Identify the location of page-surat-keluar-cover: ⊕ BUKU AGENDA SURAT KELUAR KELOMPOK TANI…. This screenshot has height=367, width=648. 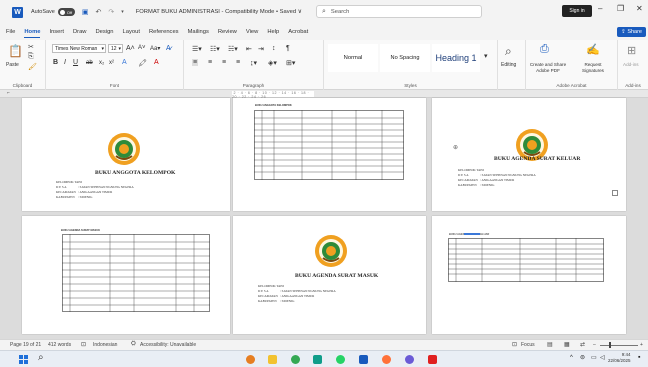
(529, 154).